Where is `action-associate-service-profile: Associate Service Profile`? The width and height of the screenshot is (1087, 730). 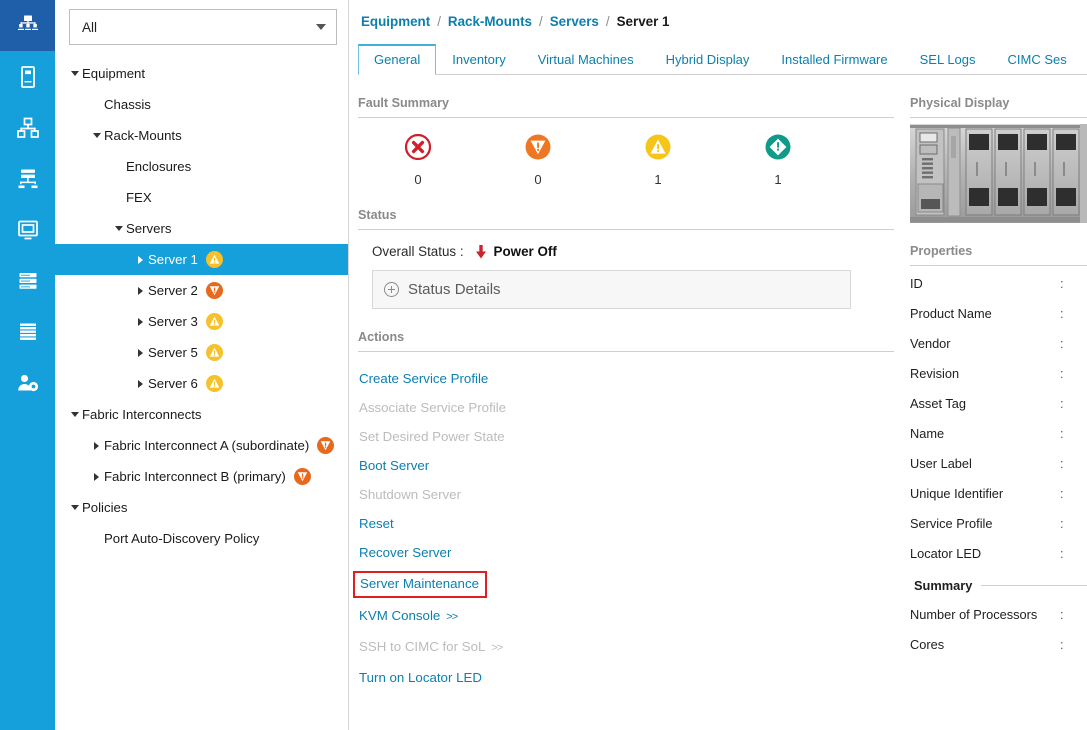
action-associate-service-profile: Associate Service Profile is located at coordinates (432, 407).